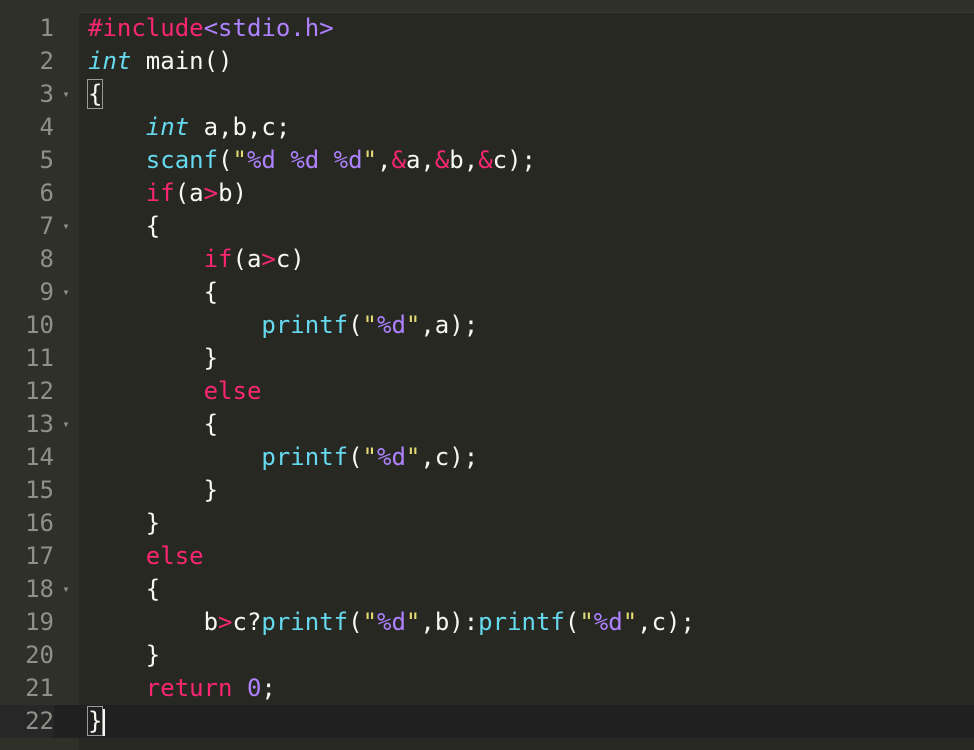 This screenshot has height=750, width=974. I want to click on line-code: printf("%d",c);, so click(283, 457).